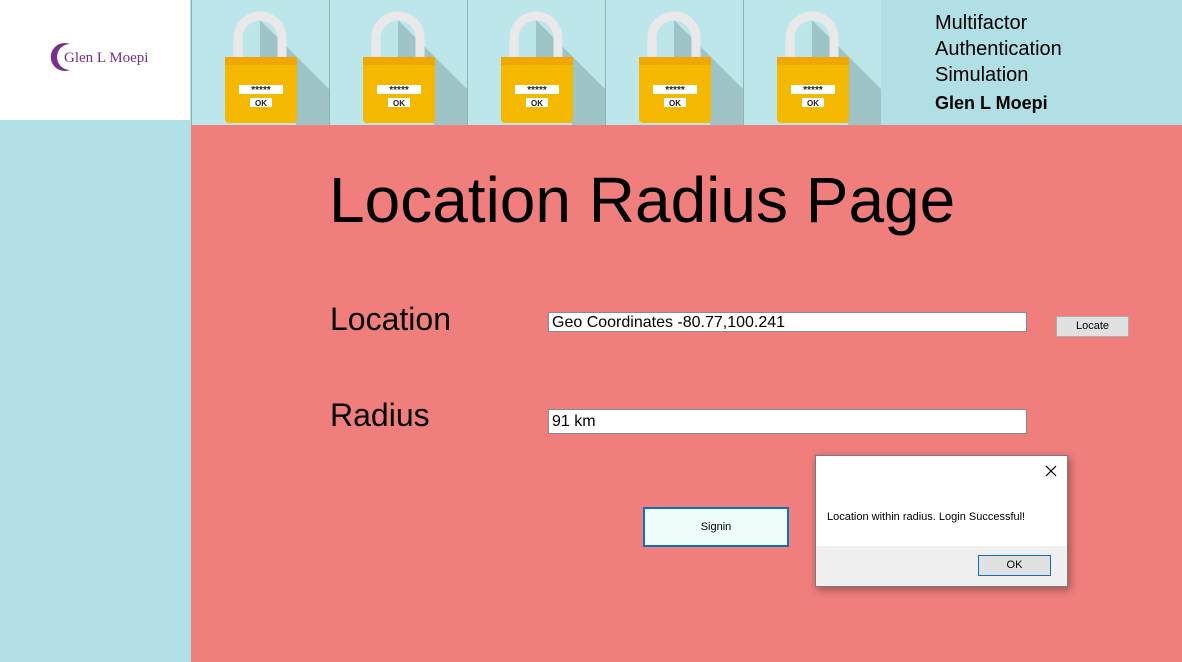 Image resolution: width=1182 pixels, height=662 pixels. I want to click on app-title-line: Multifactor, so click(981, 23).